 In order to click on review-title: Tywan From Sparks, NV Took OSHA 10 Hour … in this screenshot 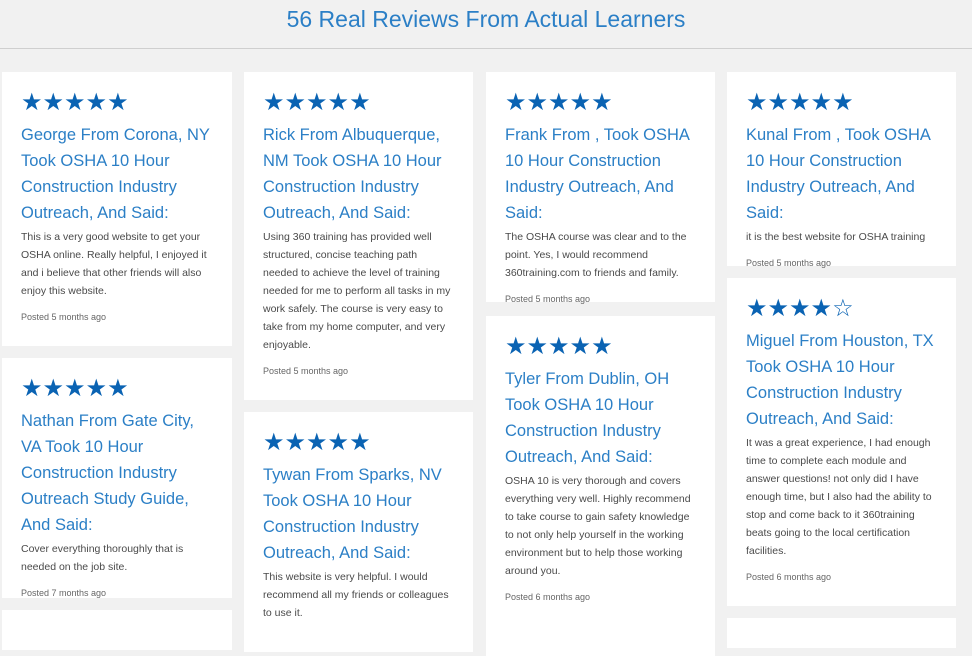, I will do `click(352, 514)`.